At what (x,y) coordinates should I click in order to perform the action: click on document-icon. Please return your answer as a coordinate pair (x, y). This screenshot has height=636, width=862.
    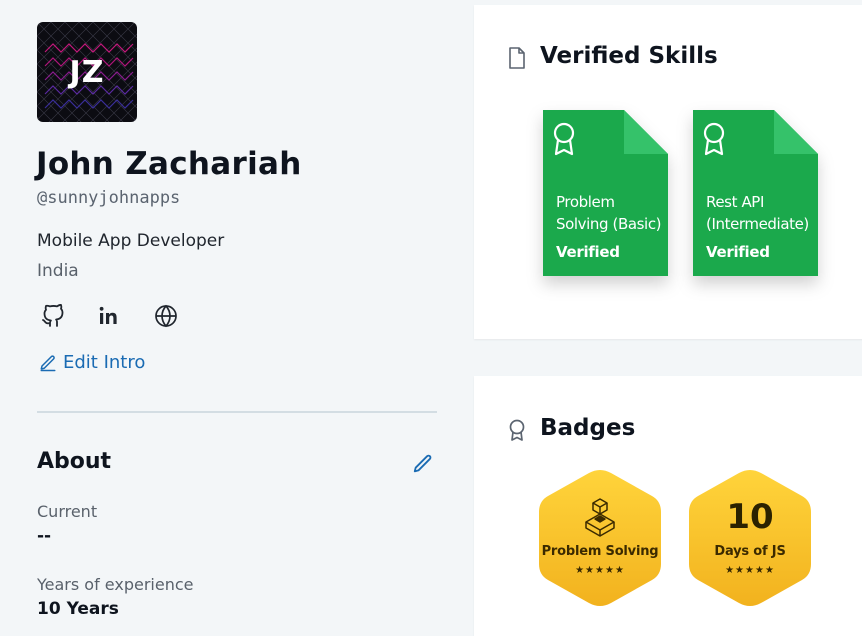
    Looking at the image, I should click on (517, 58).